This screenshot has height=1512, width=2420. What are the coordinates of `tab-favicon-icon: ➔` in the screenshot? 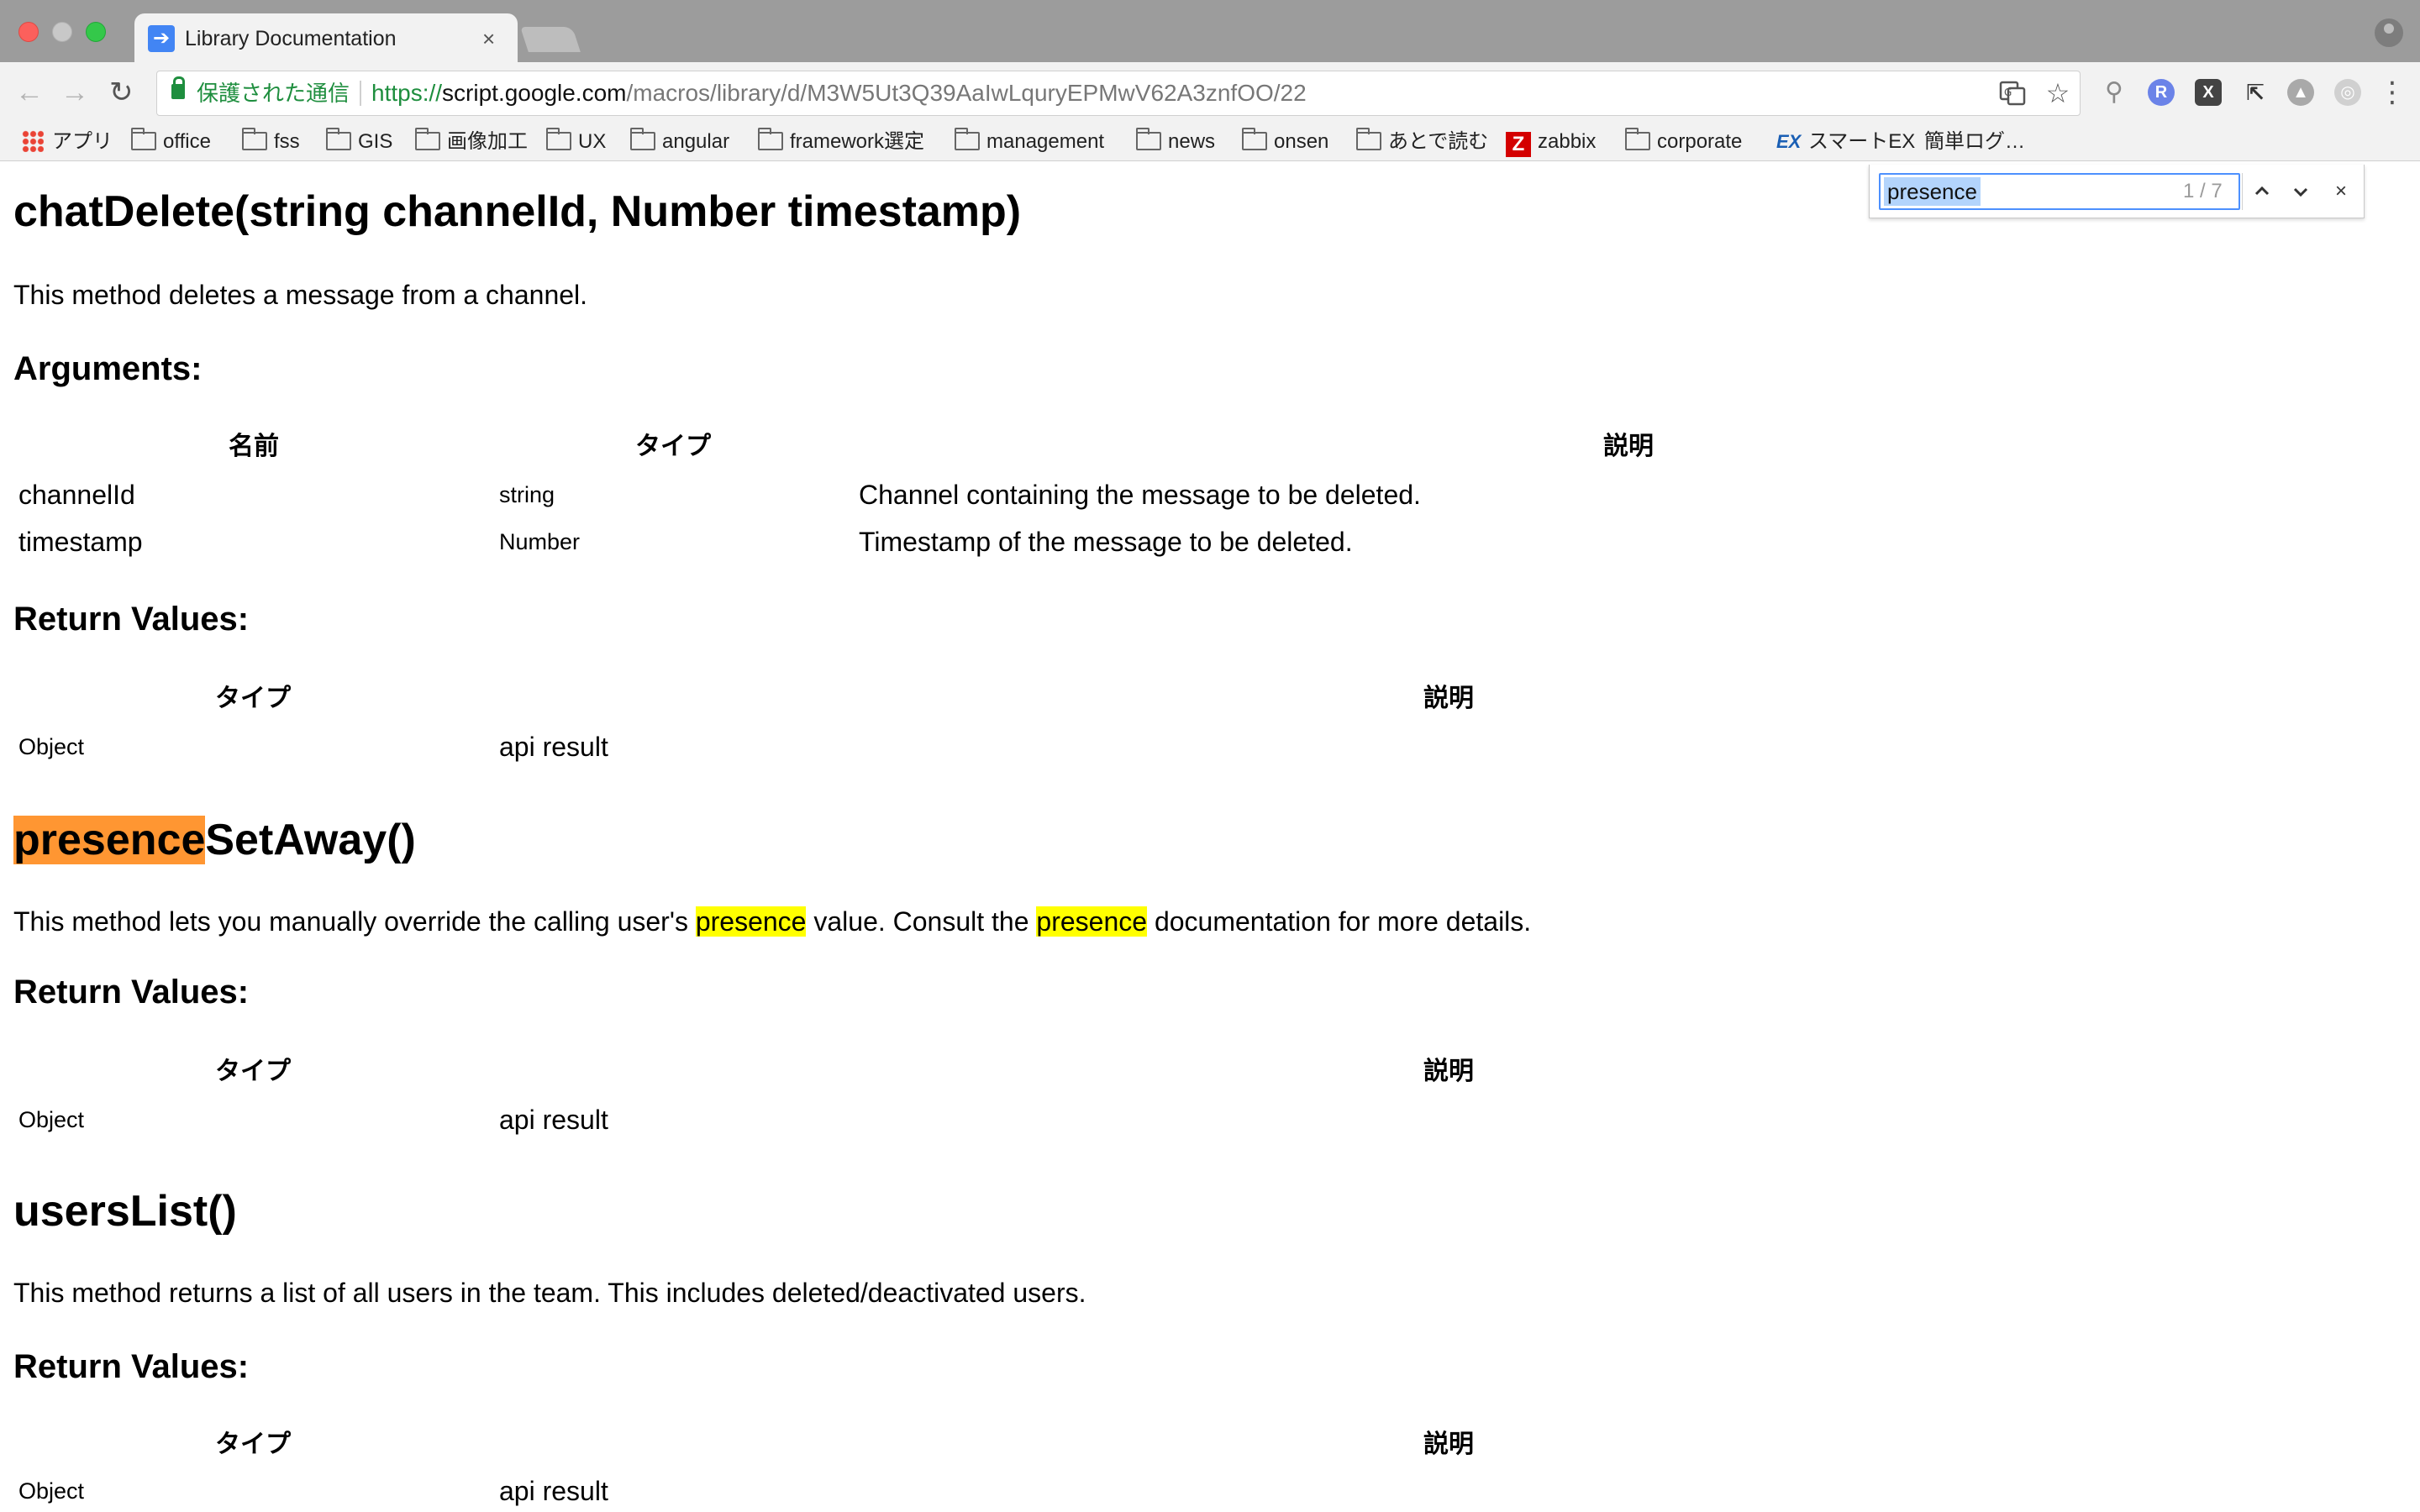 It's located at (161, 38).